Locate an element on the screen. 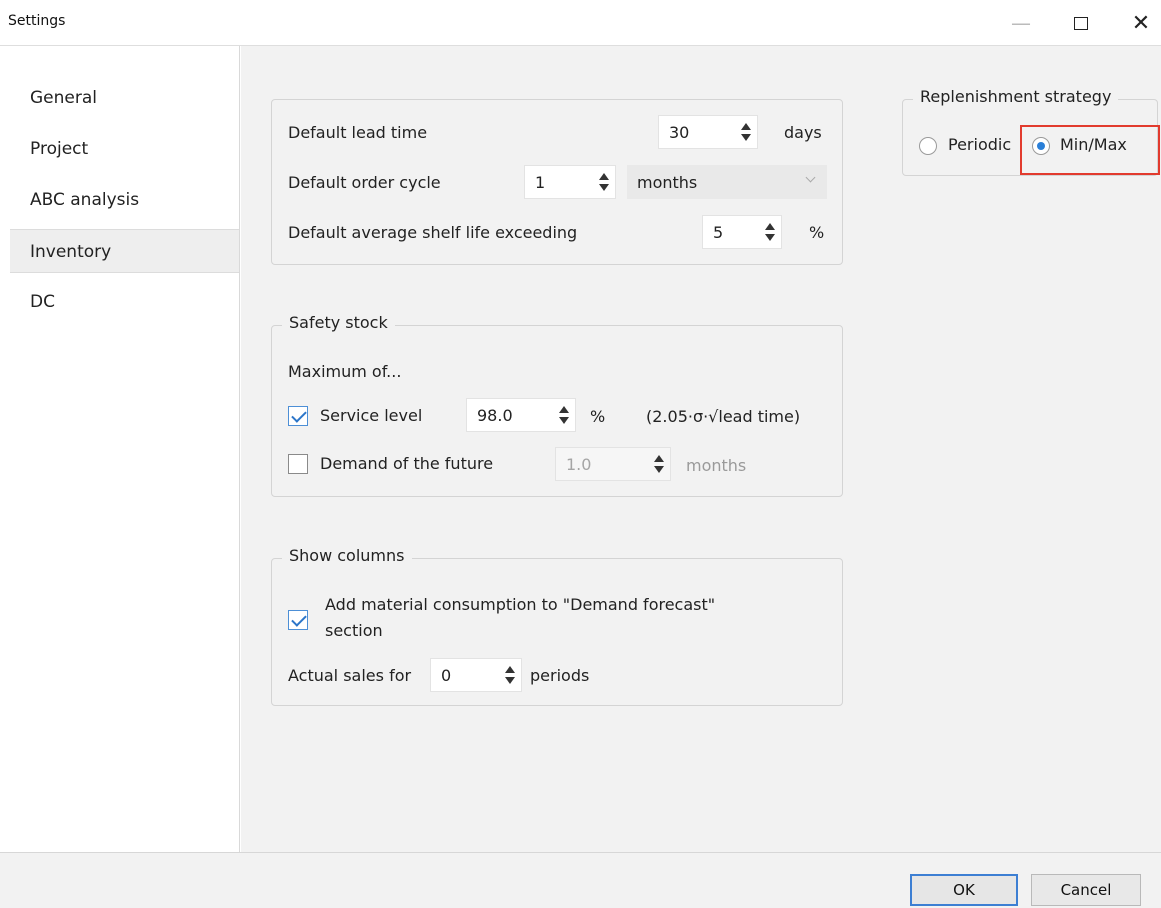 The image size is (1161, 908). sidebar-item-inventory: Inventory is located at coordinates (124, 251).